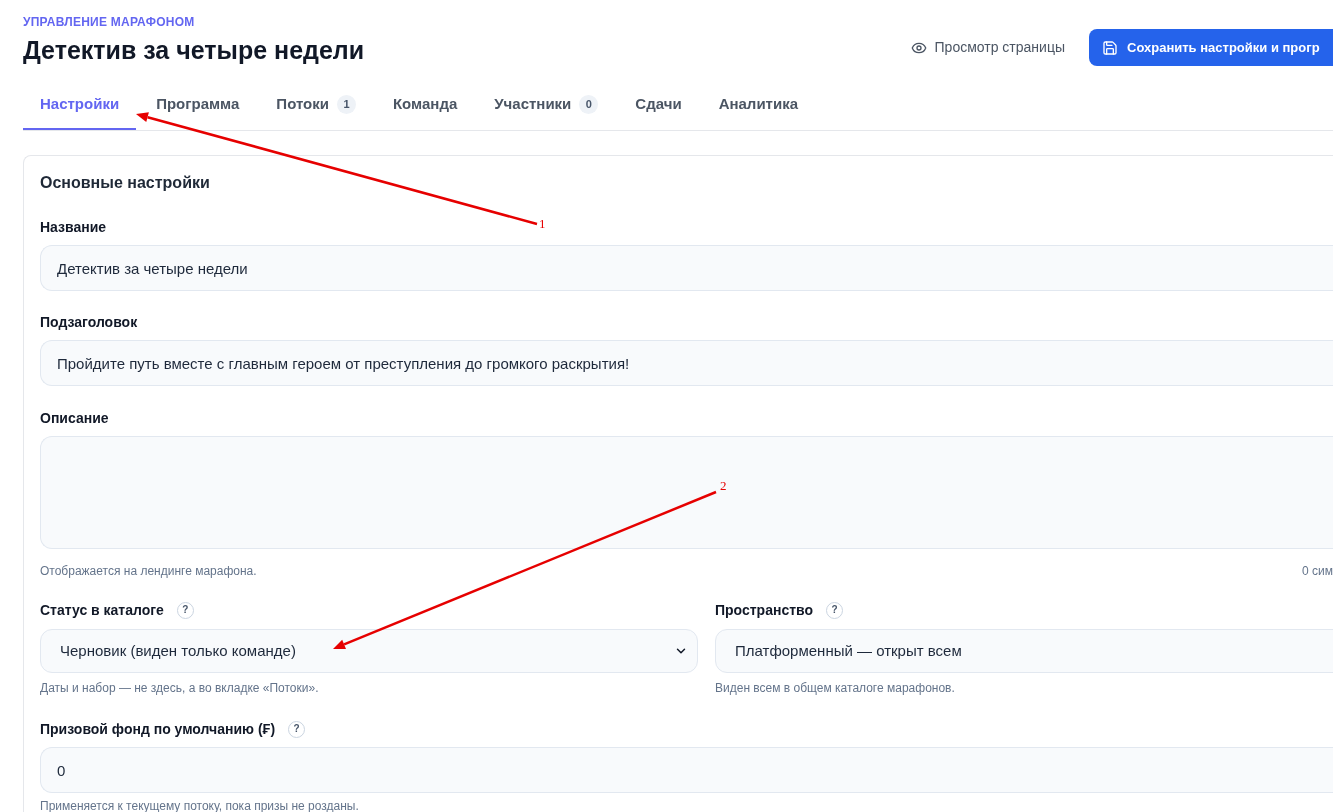 Image resolution: width=1333 pixels, height=812 pixels. I want to click on tab-counter: 0, so click(589, 104).